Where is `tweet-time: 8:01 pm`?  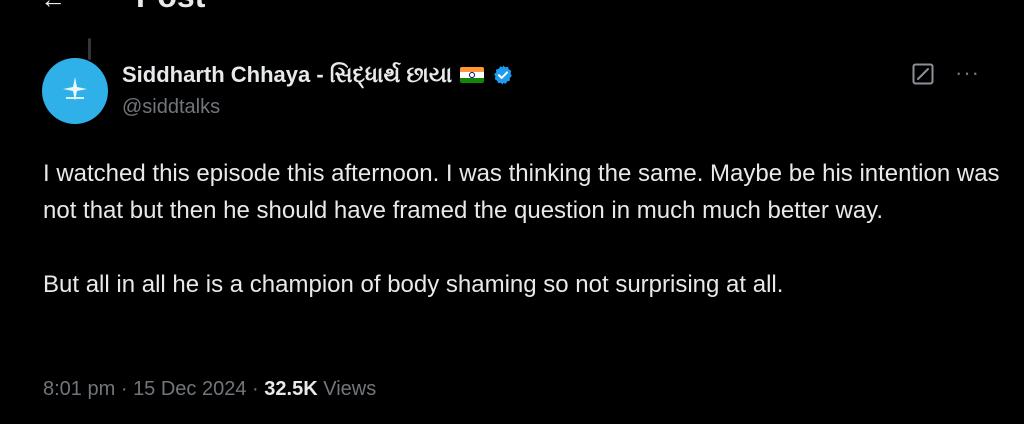
tweet-time: 8:01 pm is located at coordinates (79, 389).